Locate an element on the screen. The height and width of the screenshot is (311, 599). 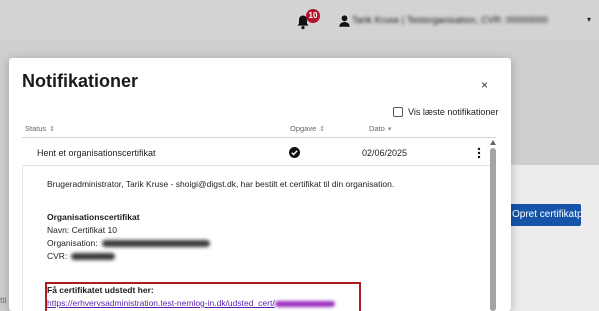
organisation-label: Organisation: is located at coordinates (72, 243).